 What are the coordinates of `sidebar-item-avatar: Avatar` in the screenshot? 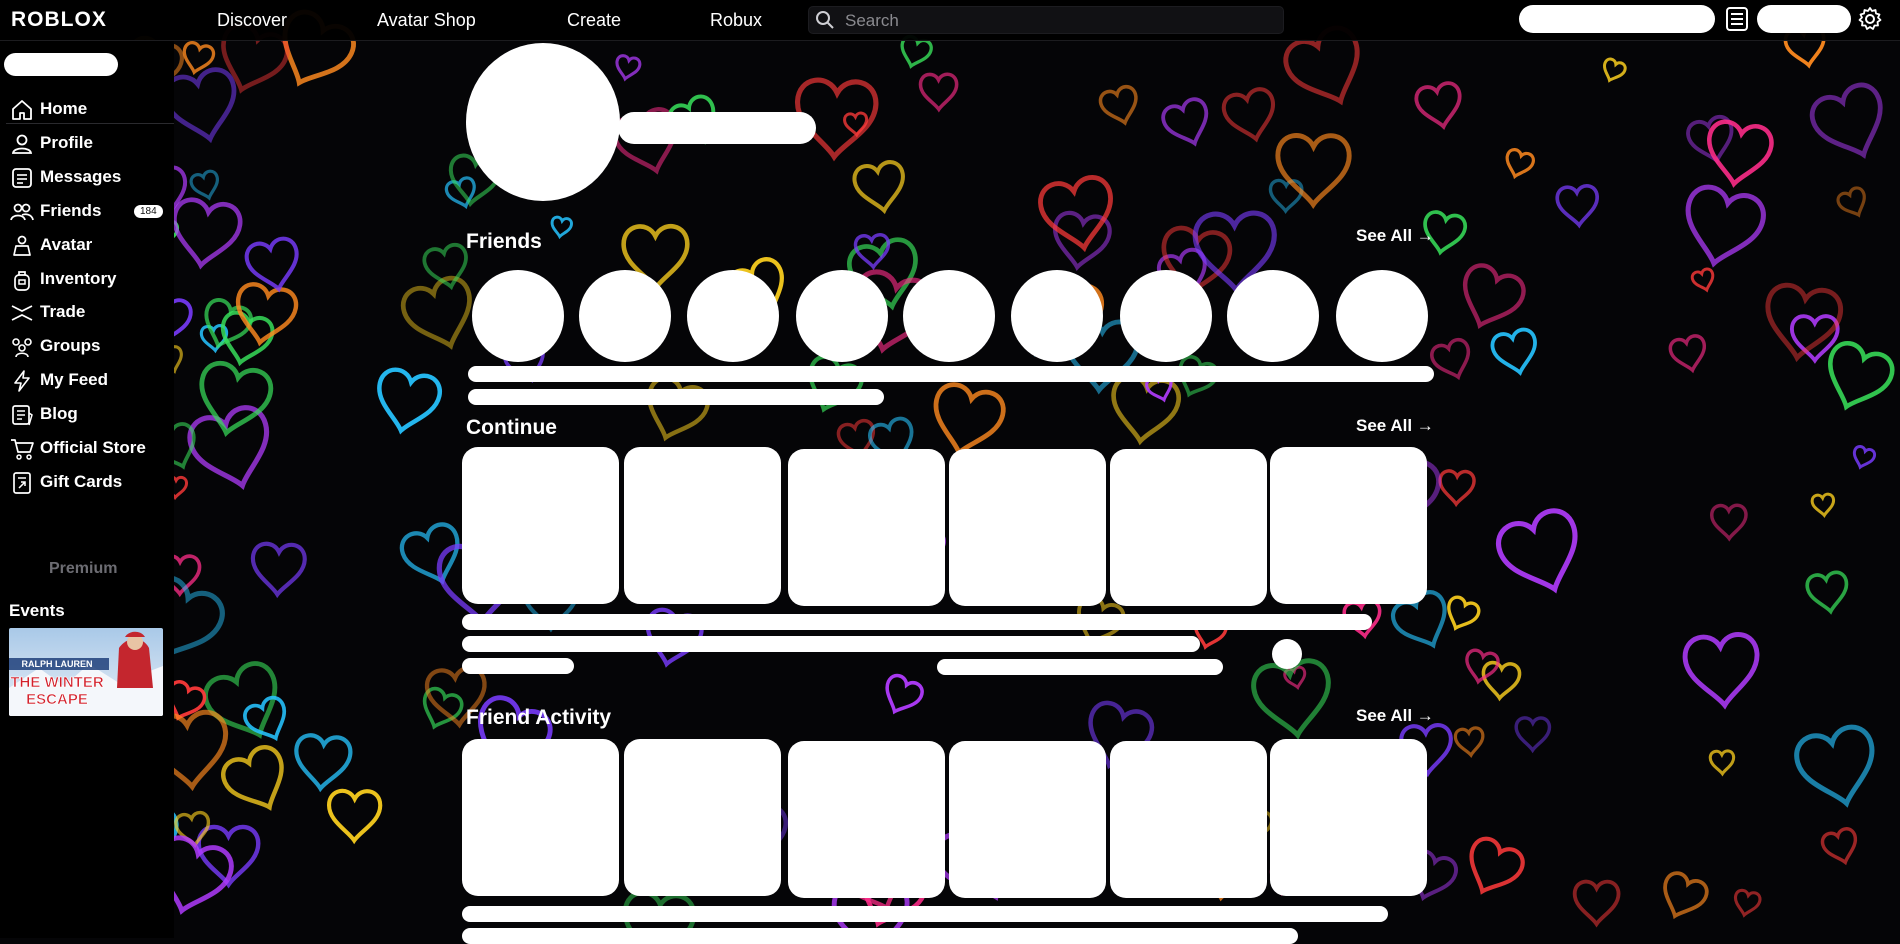 It's located at (90, 246).